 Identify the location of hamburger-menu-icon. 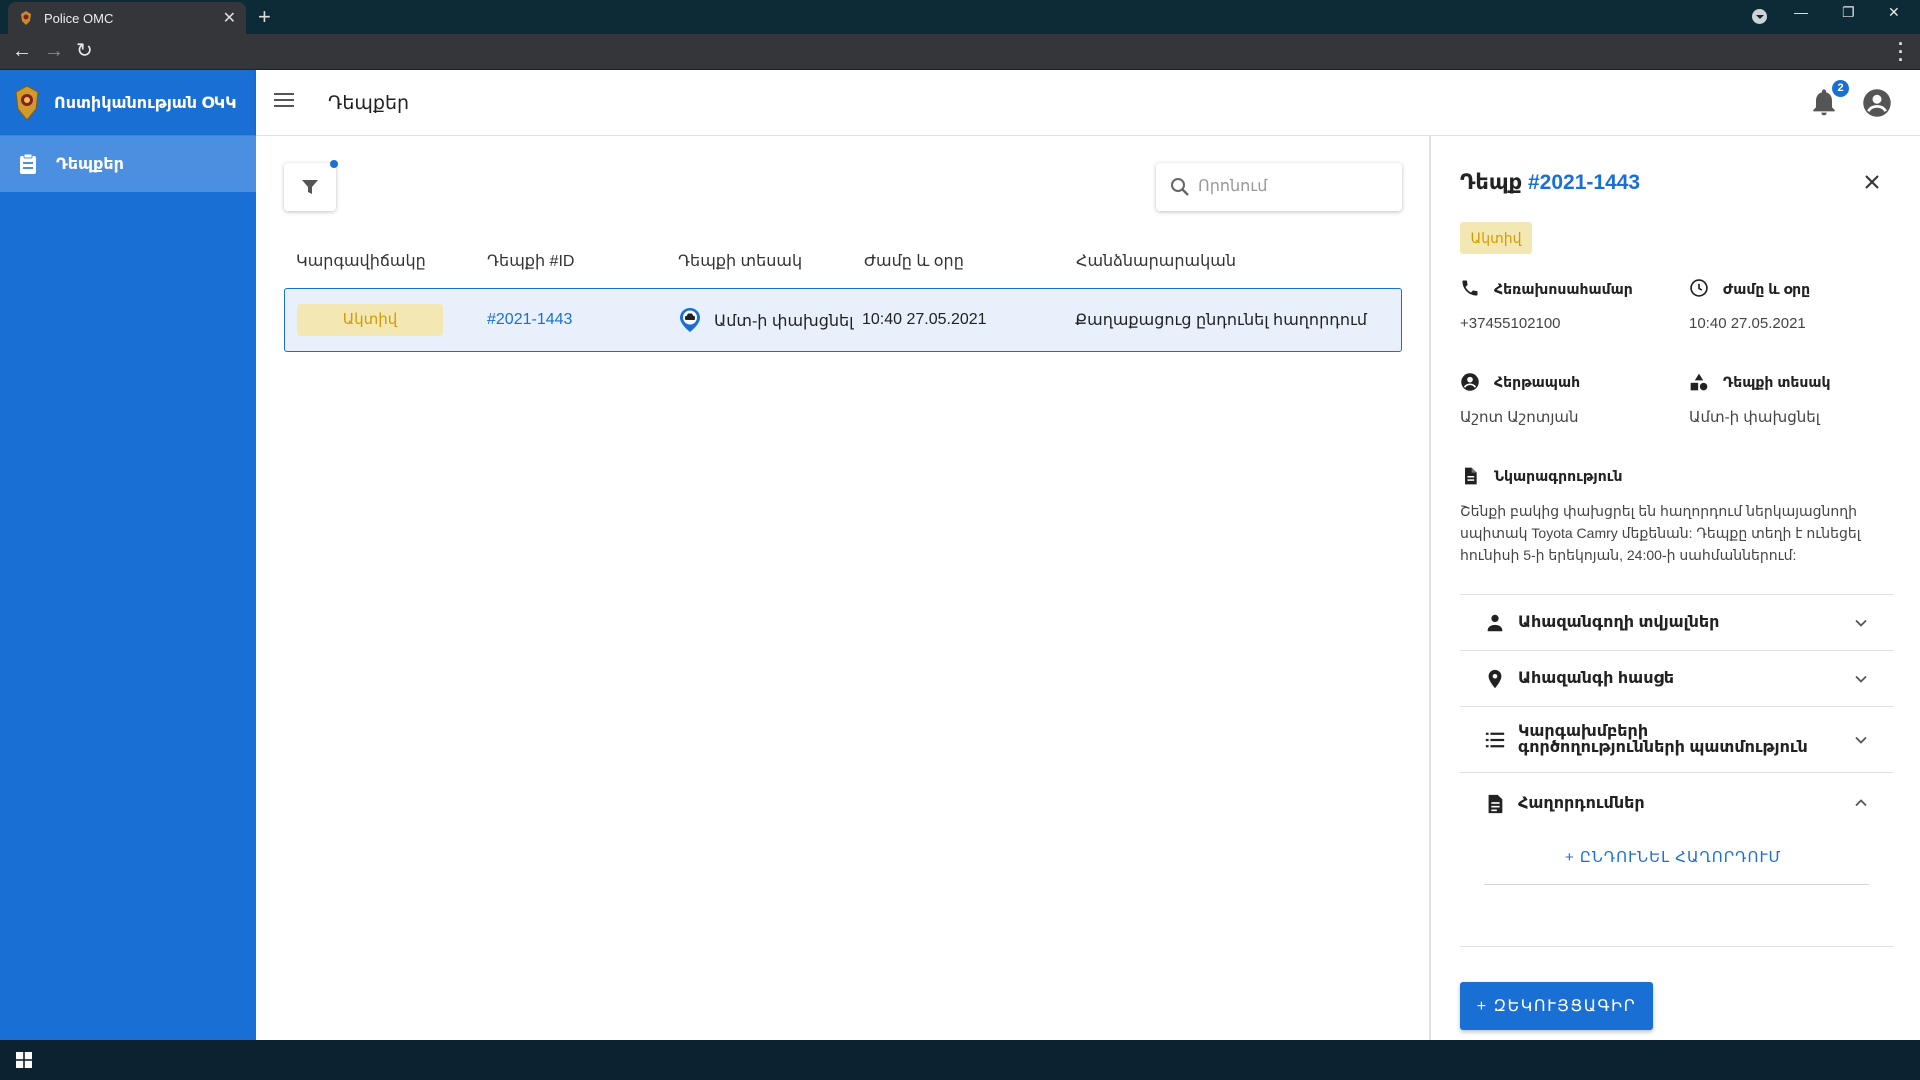
(284, 100).